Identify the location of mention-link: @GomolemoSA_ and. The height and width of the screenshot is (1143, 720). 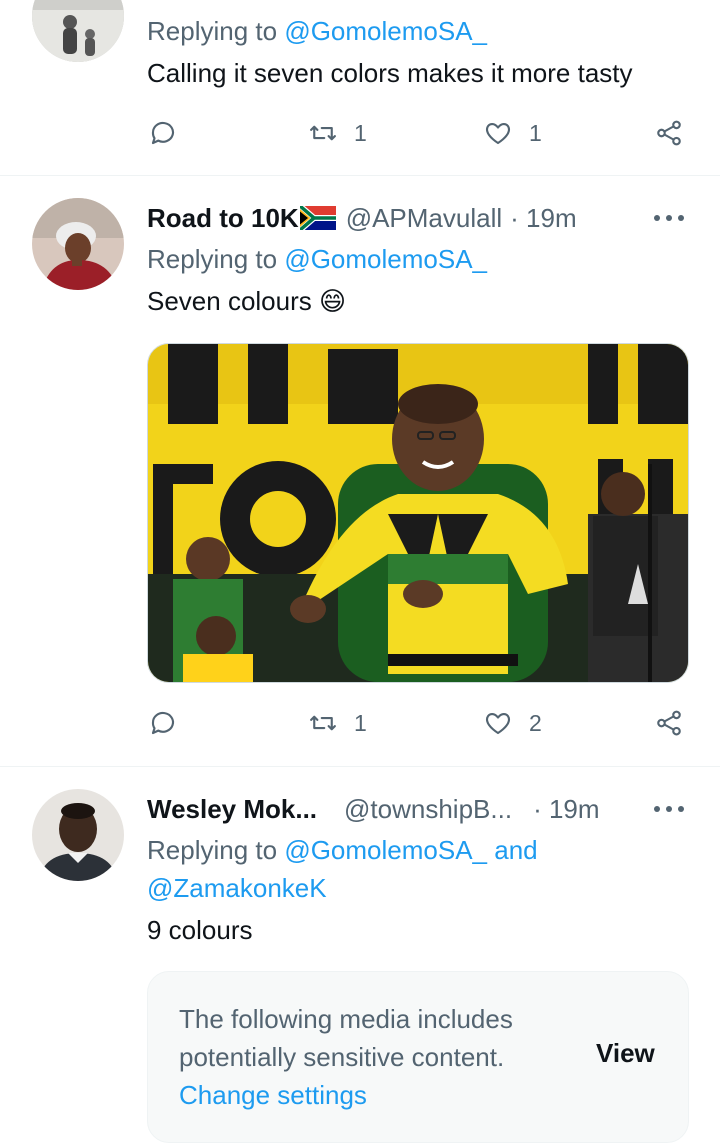
(410, 850).